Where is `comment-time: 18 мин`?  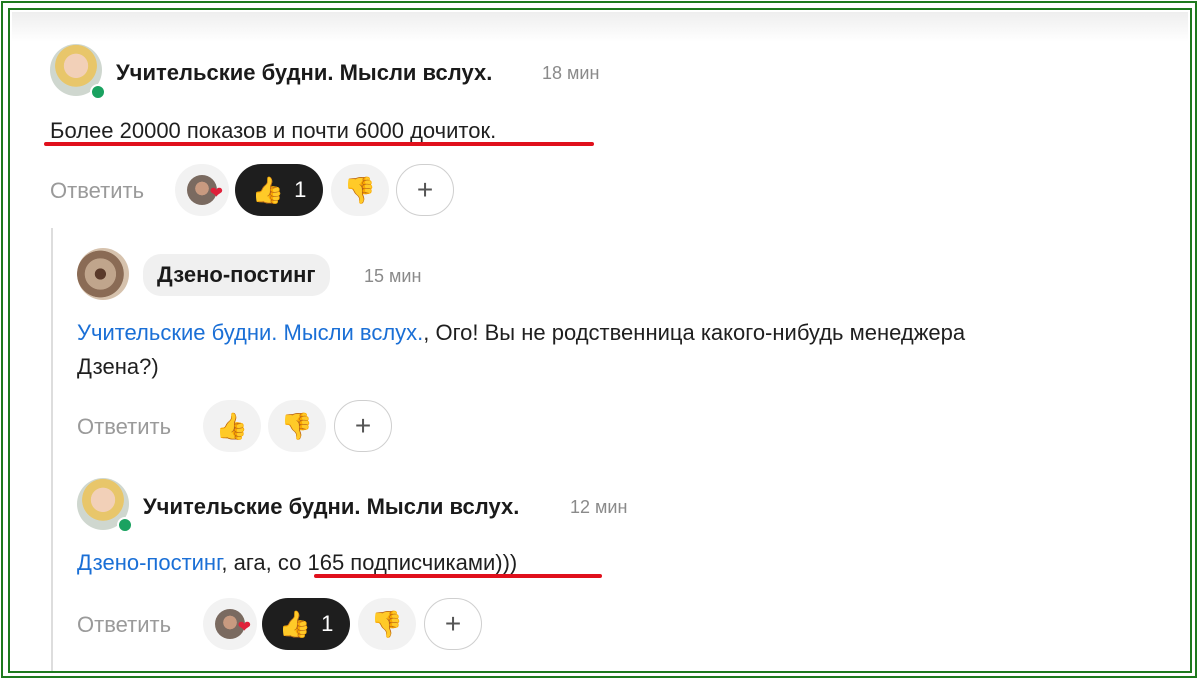 comment-time: 18 мин is located at coordinates (571, 73).